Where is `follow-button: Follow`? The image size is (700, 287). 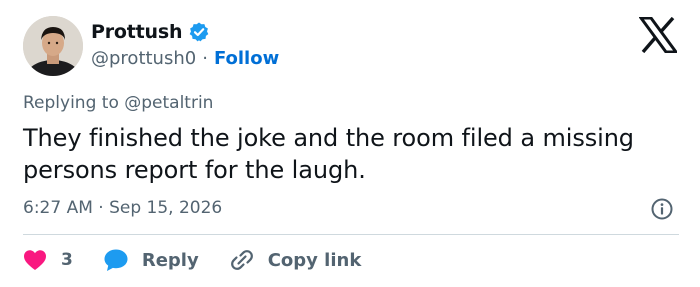
follow-button: Follow is located at coordinates (246, 58).